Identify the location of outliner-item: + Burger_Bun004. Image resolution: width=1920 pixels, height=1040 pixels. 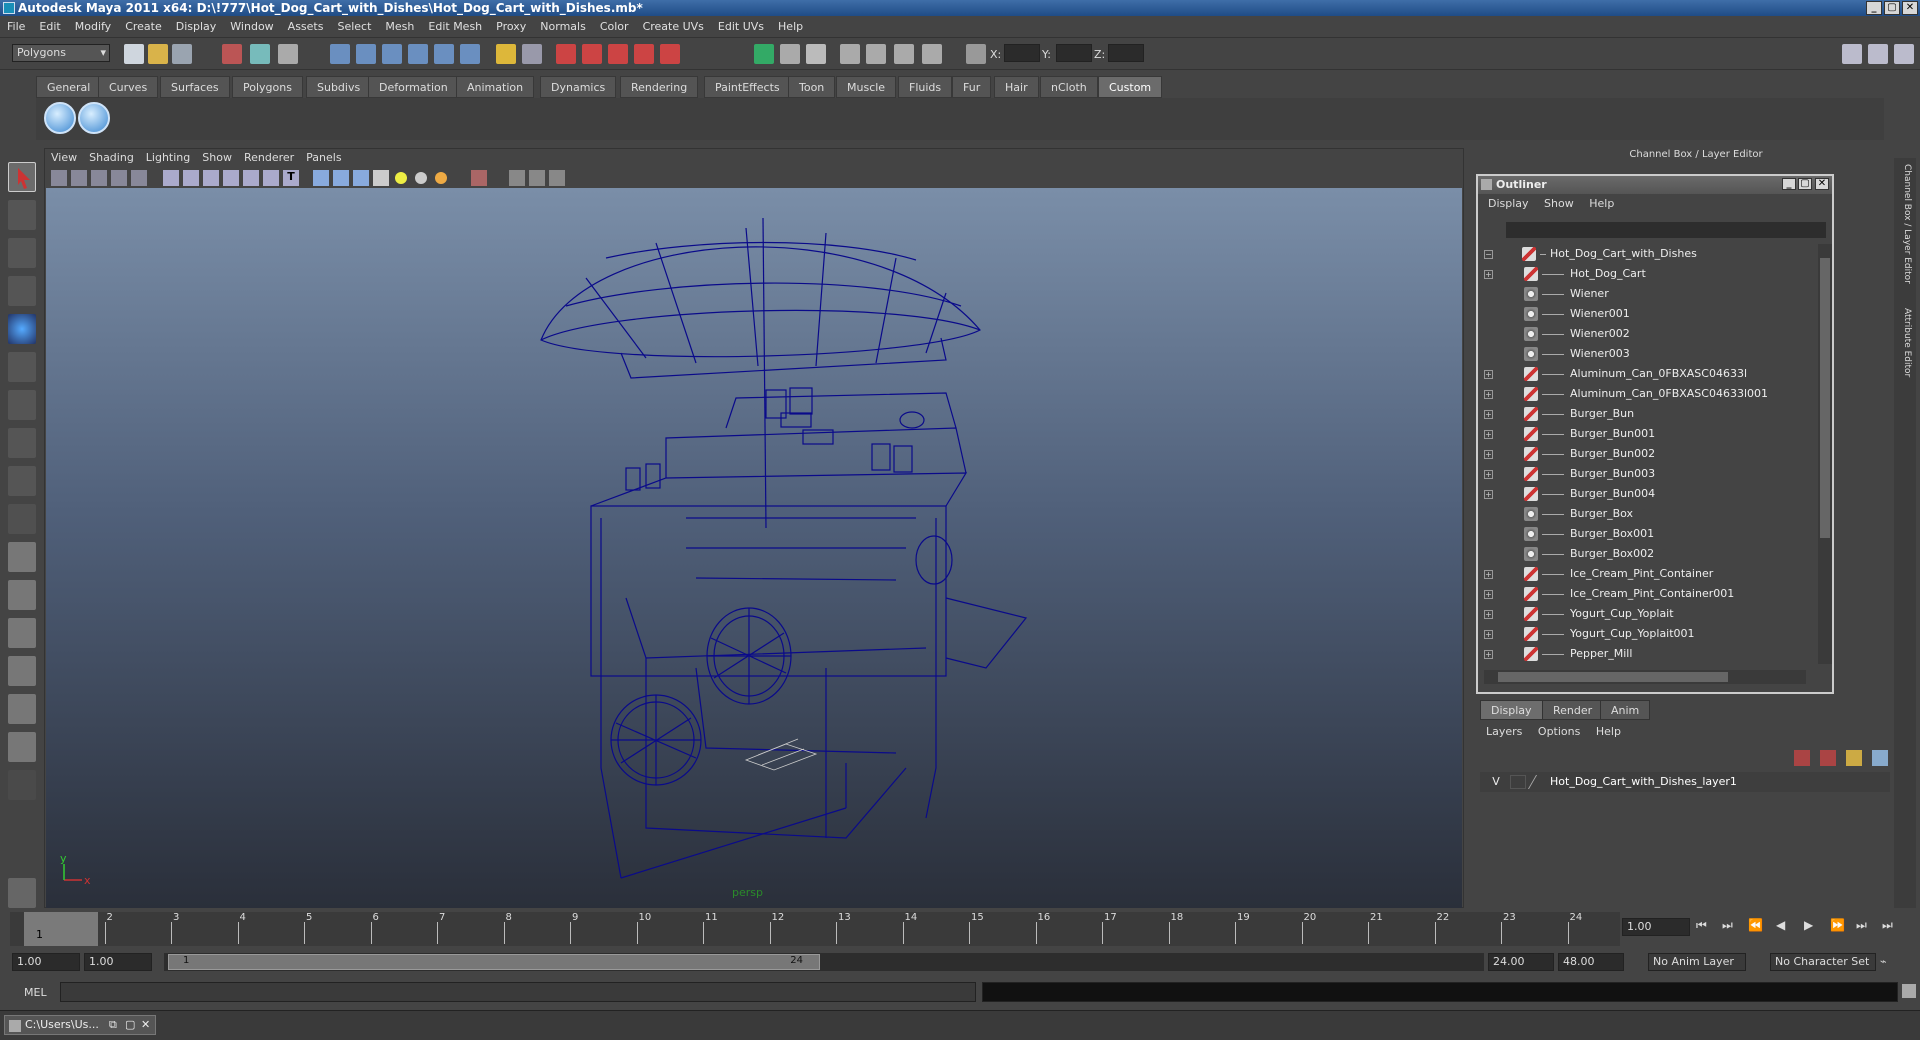
(1644, 494).